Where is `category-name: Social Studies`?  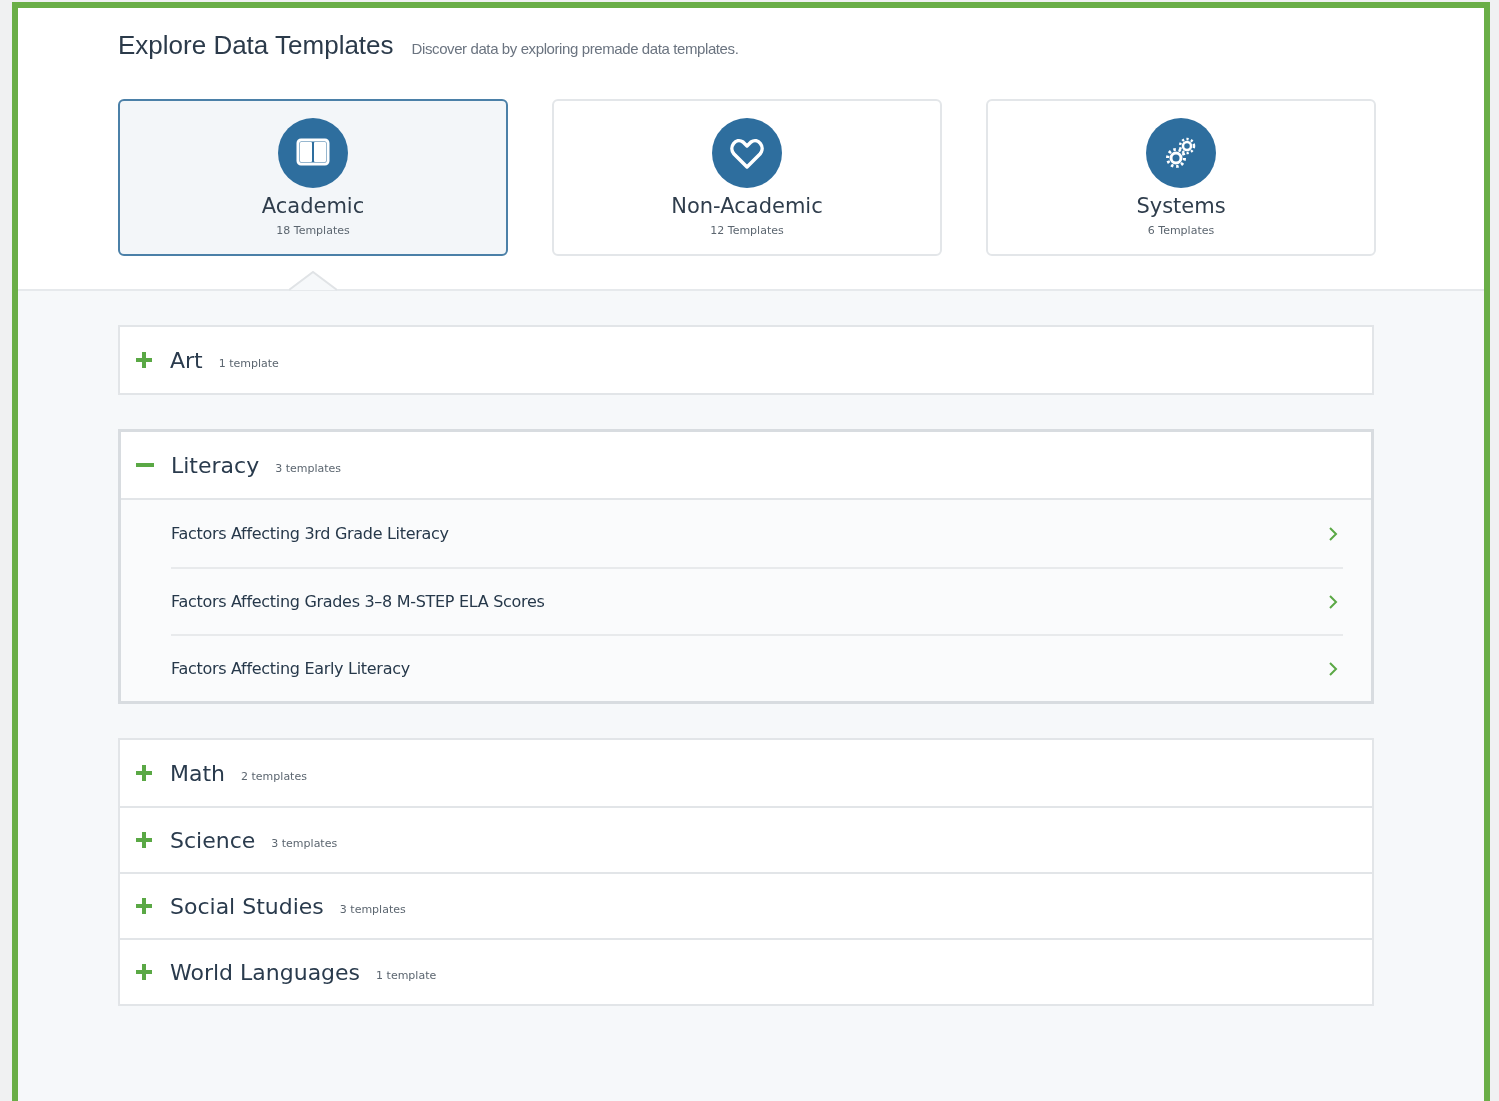
category-name: Social Studies is located at coordinates (247, 906).